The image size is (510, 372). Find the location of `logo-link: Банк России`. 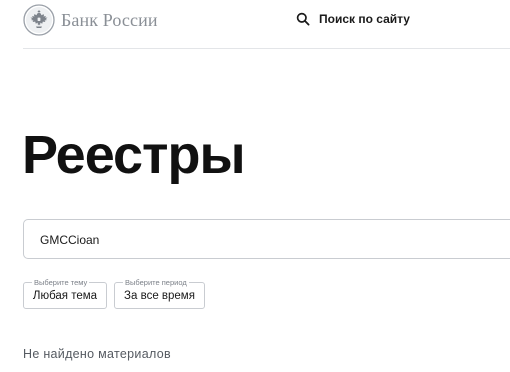

logo-link: Банк России is located at coordinates (90, 20).